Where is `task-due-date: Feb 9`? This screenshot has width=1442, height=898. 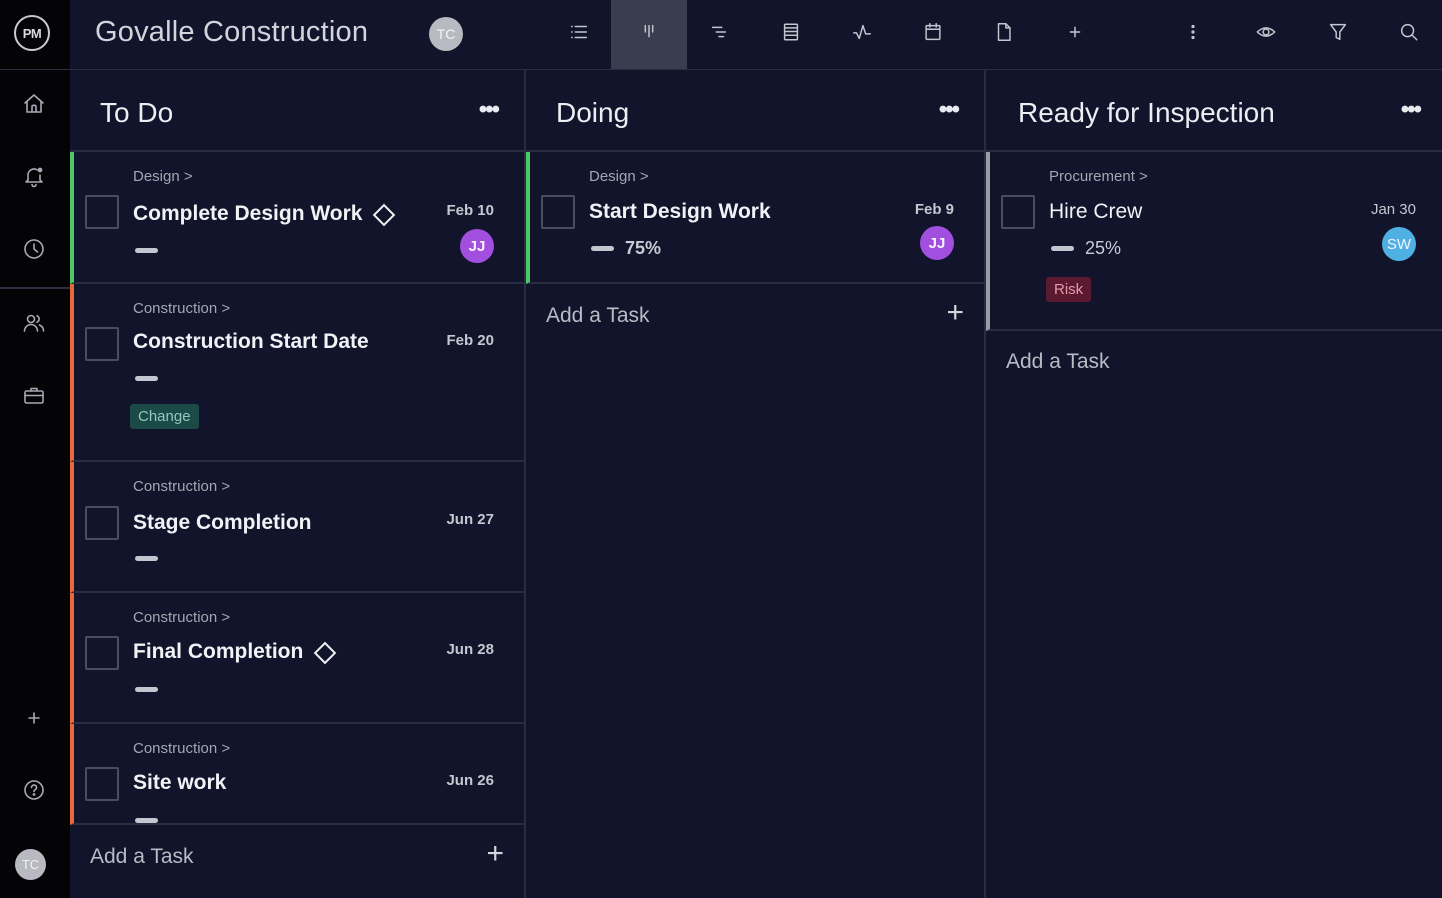
task-due-date: Feb 9 is located at coordinates (934, 209).